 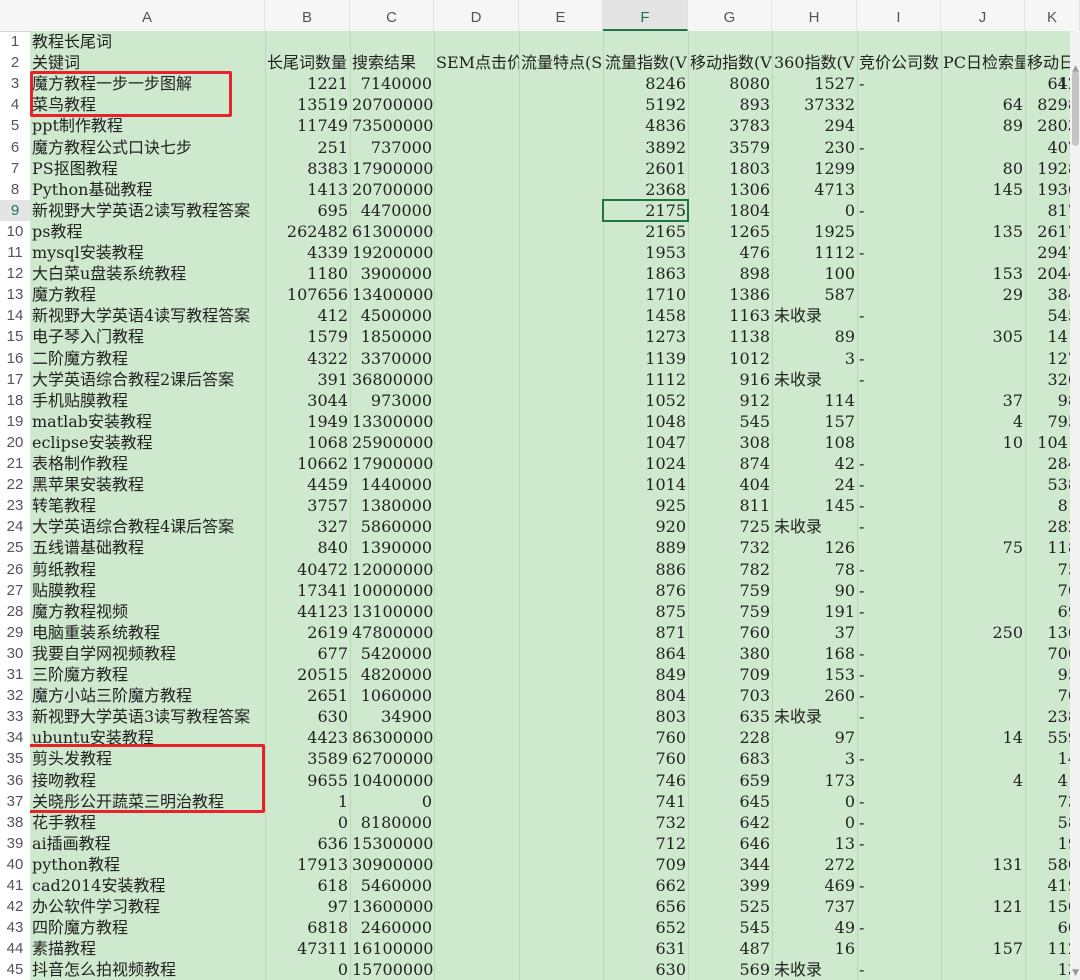 What do you see at coordinates (147, 547) in the screenshot?
I see `keyword-cell: 五线谱基础教程` at bounding box center [147, 547].